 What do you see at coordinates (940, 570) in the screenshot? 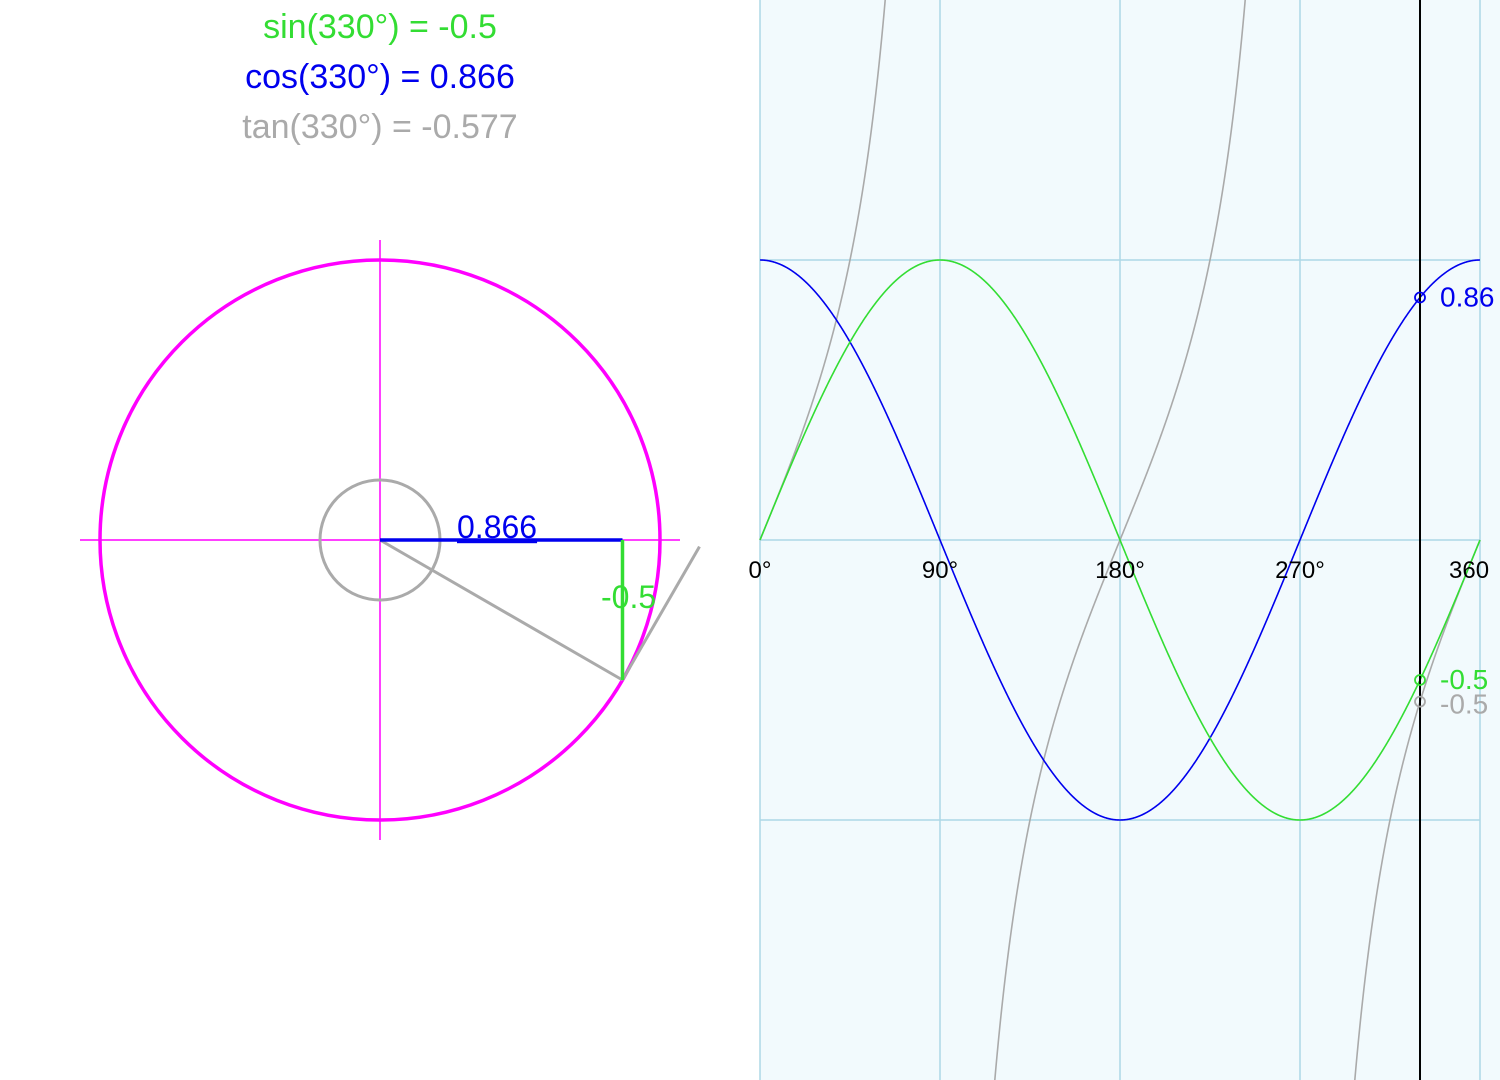
I see `x-tick-label-1: 90°` at bounding box center [940, 570].